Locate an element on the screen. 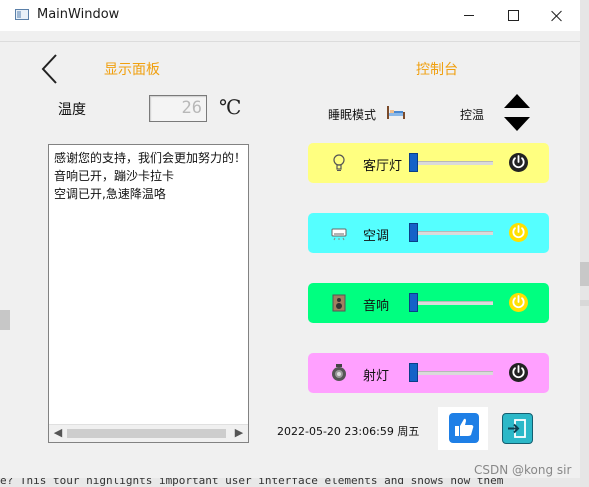 The image size is (589, 487). exit-door-icon is located at coordinates (517, 428).